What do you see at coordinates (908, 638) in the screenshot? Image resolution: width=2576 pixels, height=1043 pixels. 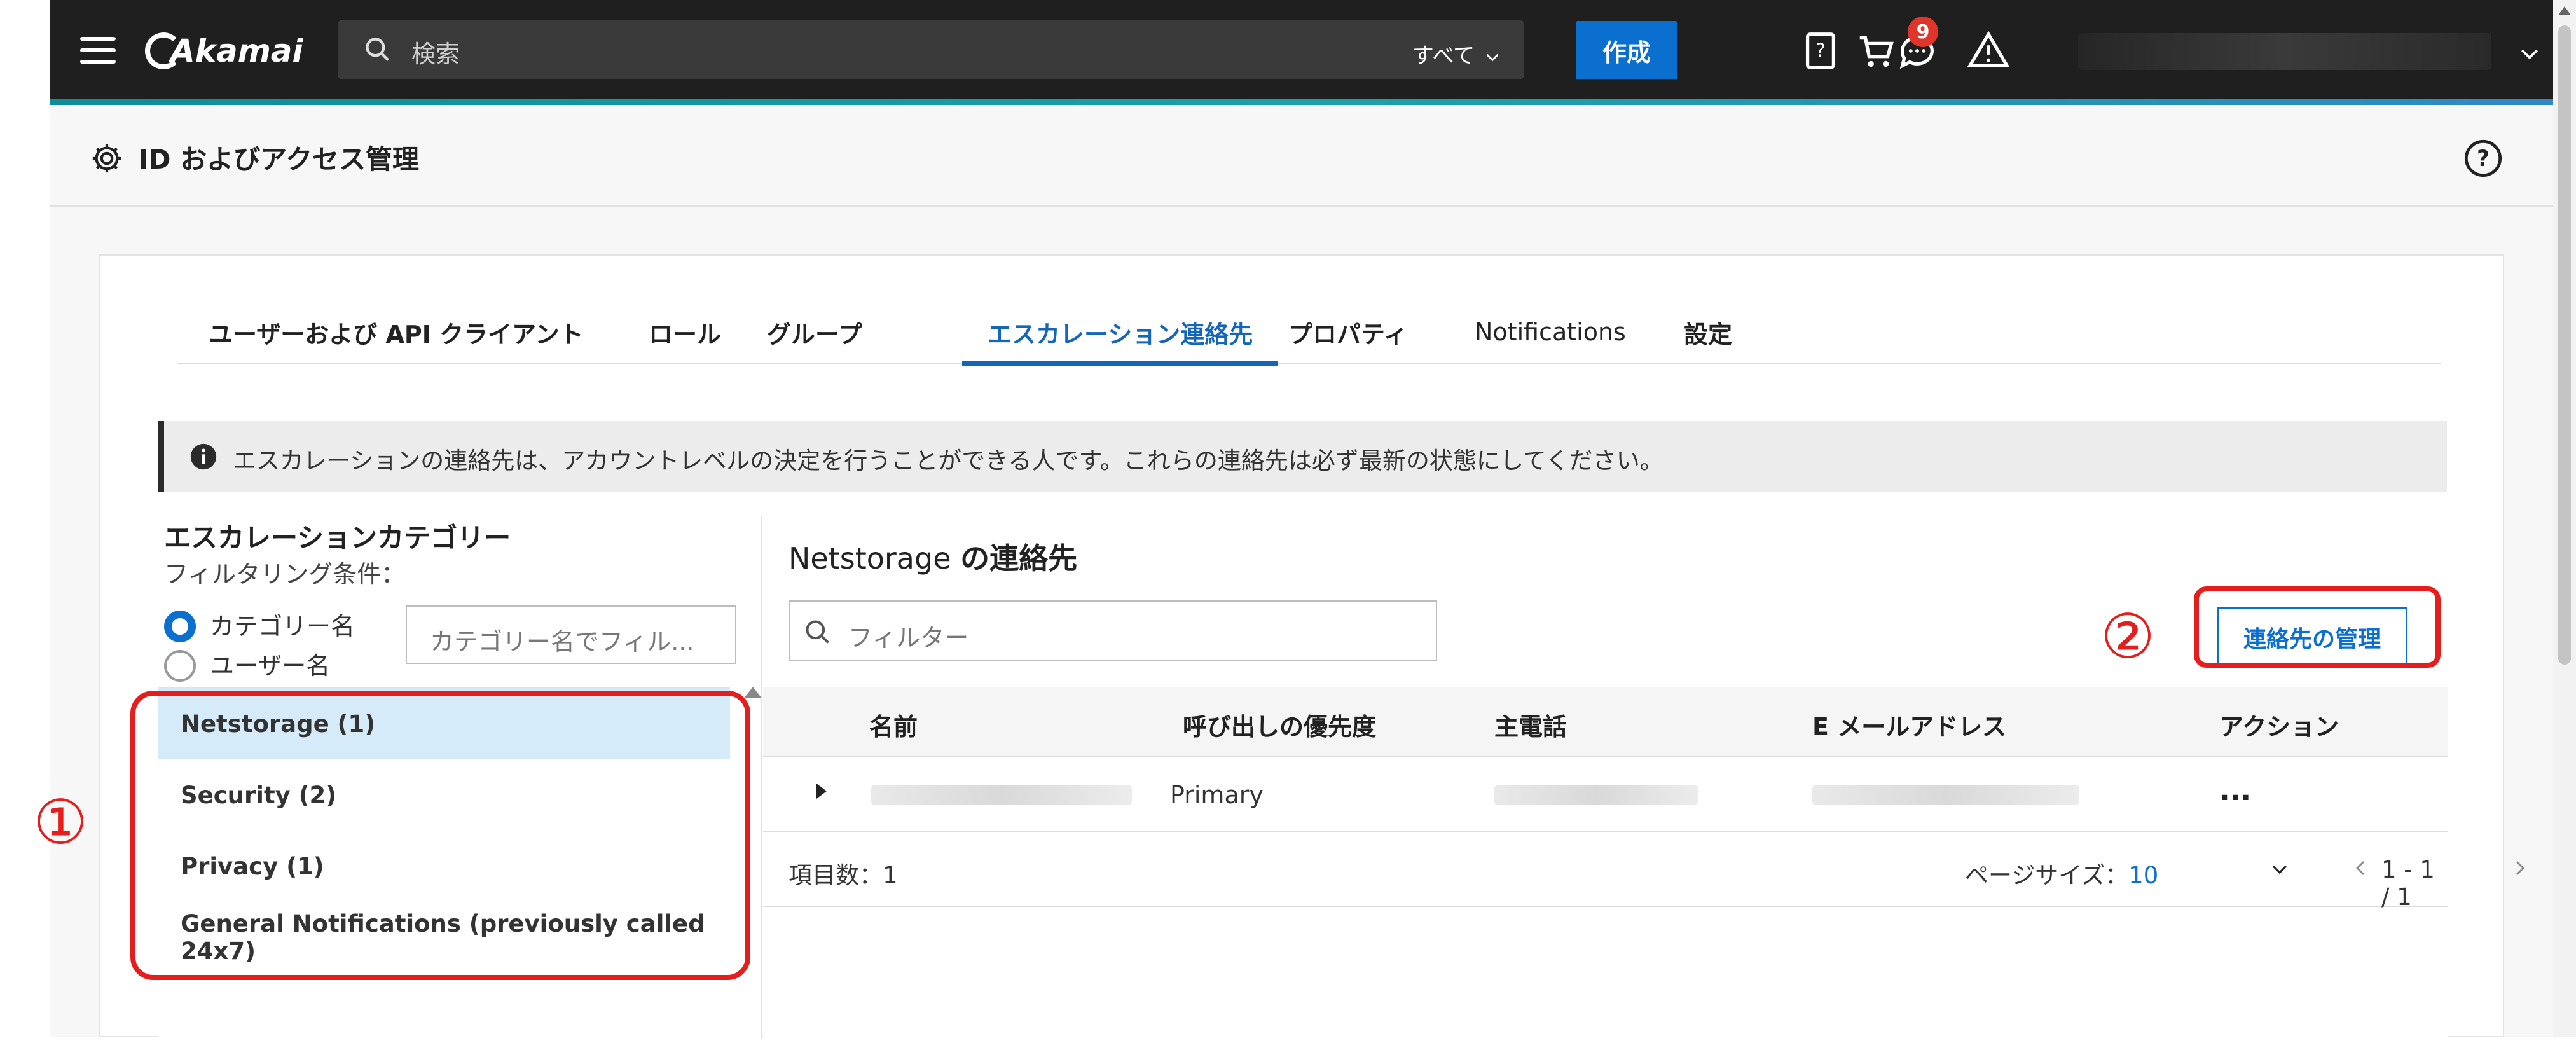 I see `contacts-filter-placeholder: フィルター` at bounding box center [908, 638].